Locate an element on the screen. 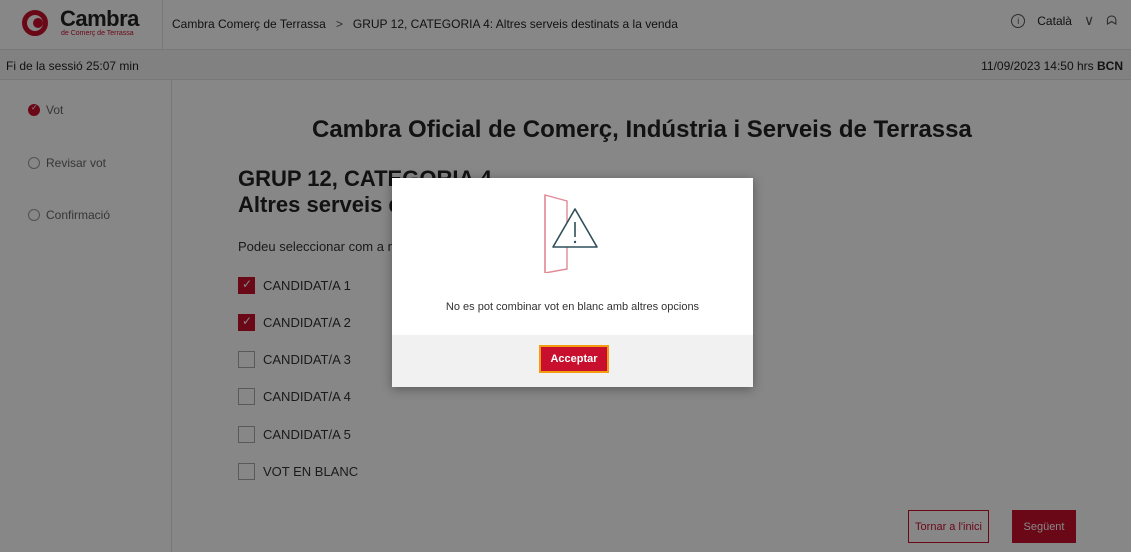  warning-icon is located at coordinates (571, 233).